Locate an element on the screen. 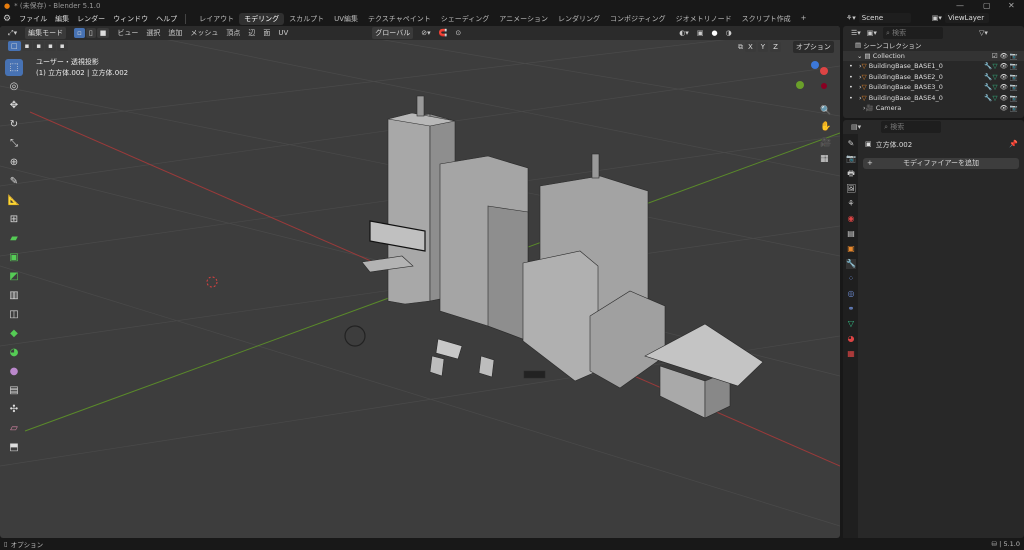 This screenshot has width=1024, height=550. transform-orientation: グローバル is located at coordinates (393, 33).